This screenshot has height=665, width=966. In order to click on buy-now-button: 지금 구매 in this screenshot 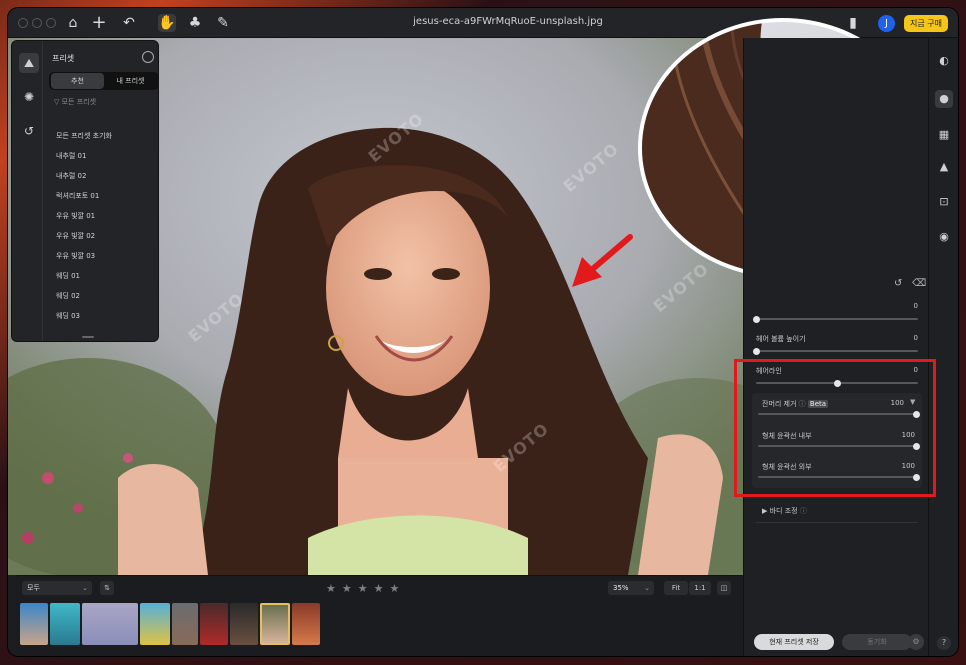, I will do `click(926, 23)`.